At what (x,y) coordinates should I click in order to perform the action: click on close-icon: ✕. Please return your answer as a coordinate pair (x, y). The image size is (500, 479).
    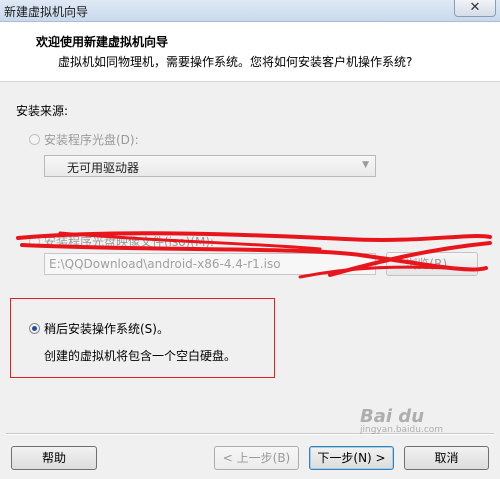
    Looking at the image, I should click on (475, 7).